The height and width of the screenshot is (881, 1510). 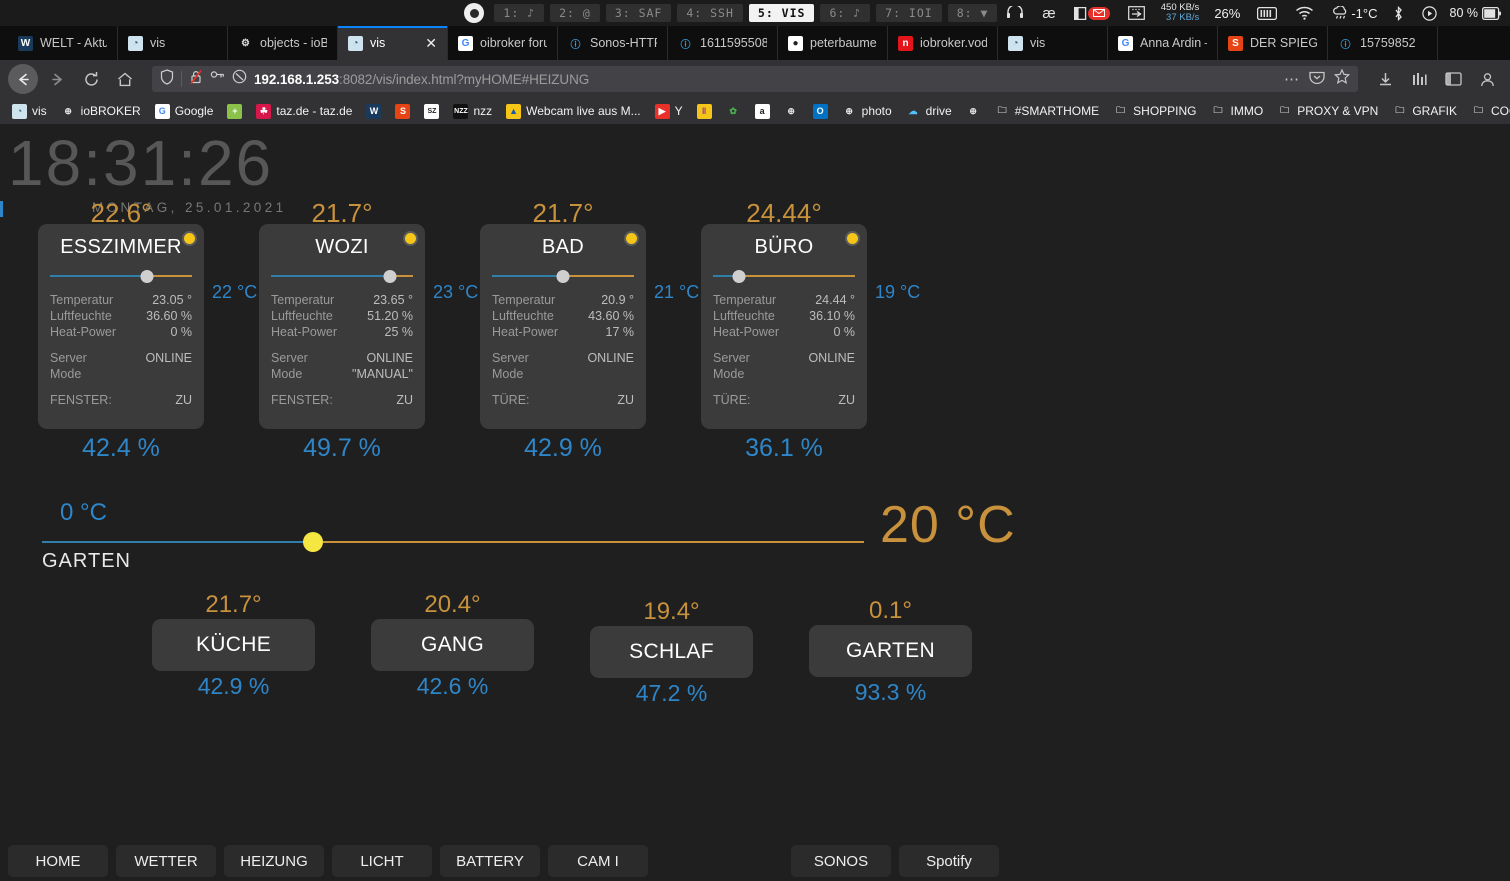 I want to click on play-icon, so click(x=1429, y=13).